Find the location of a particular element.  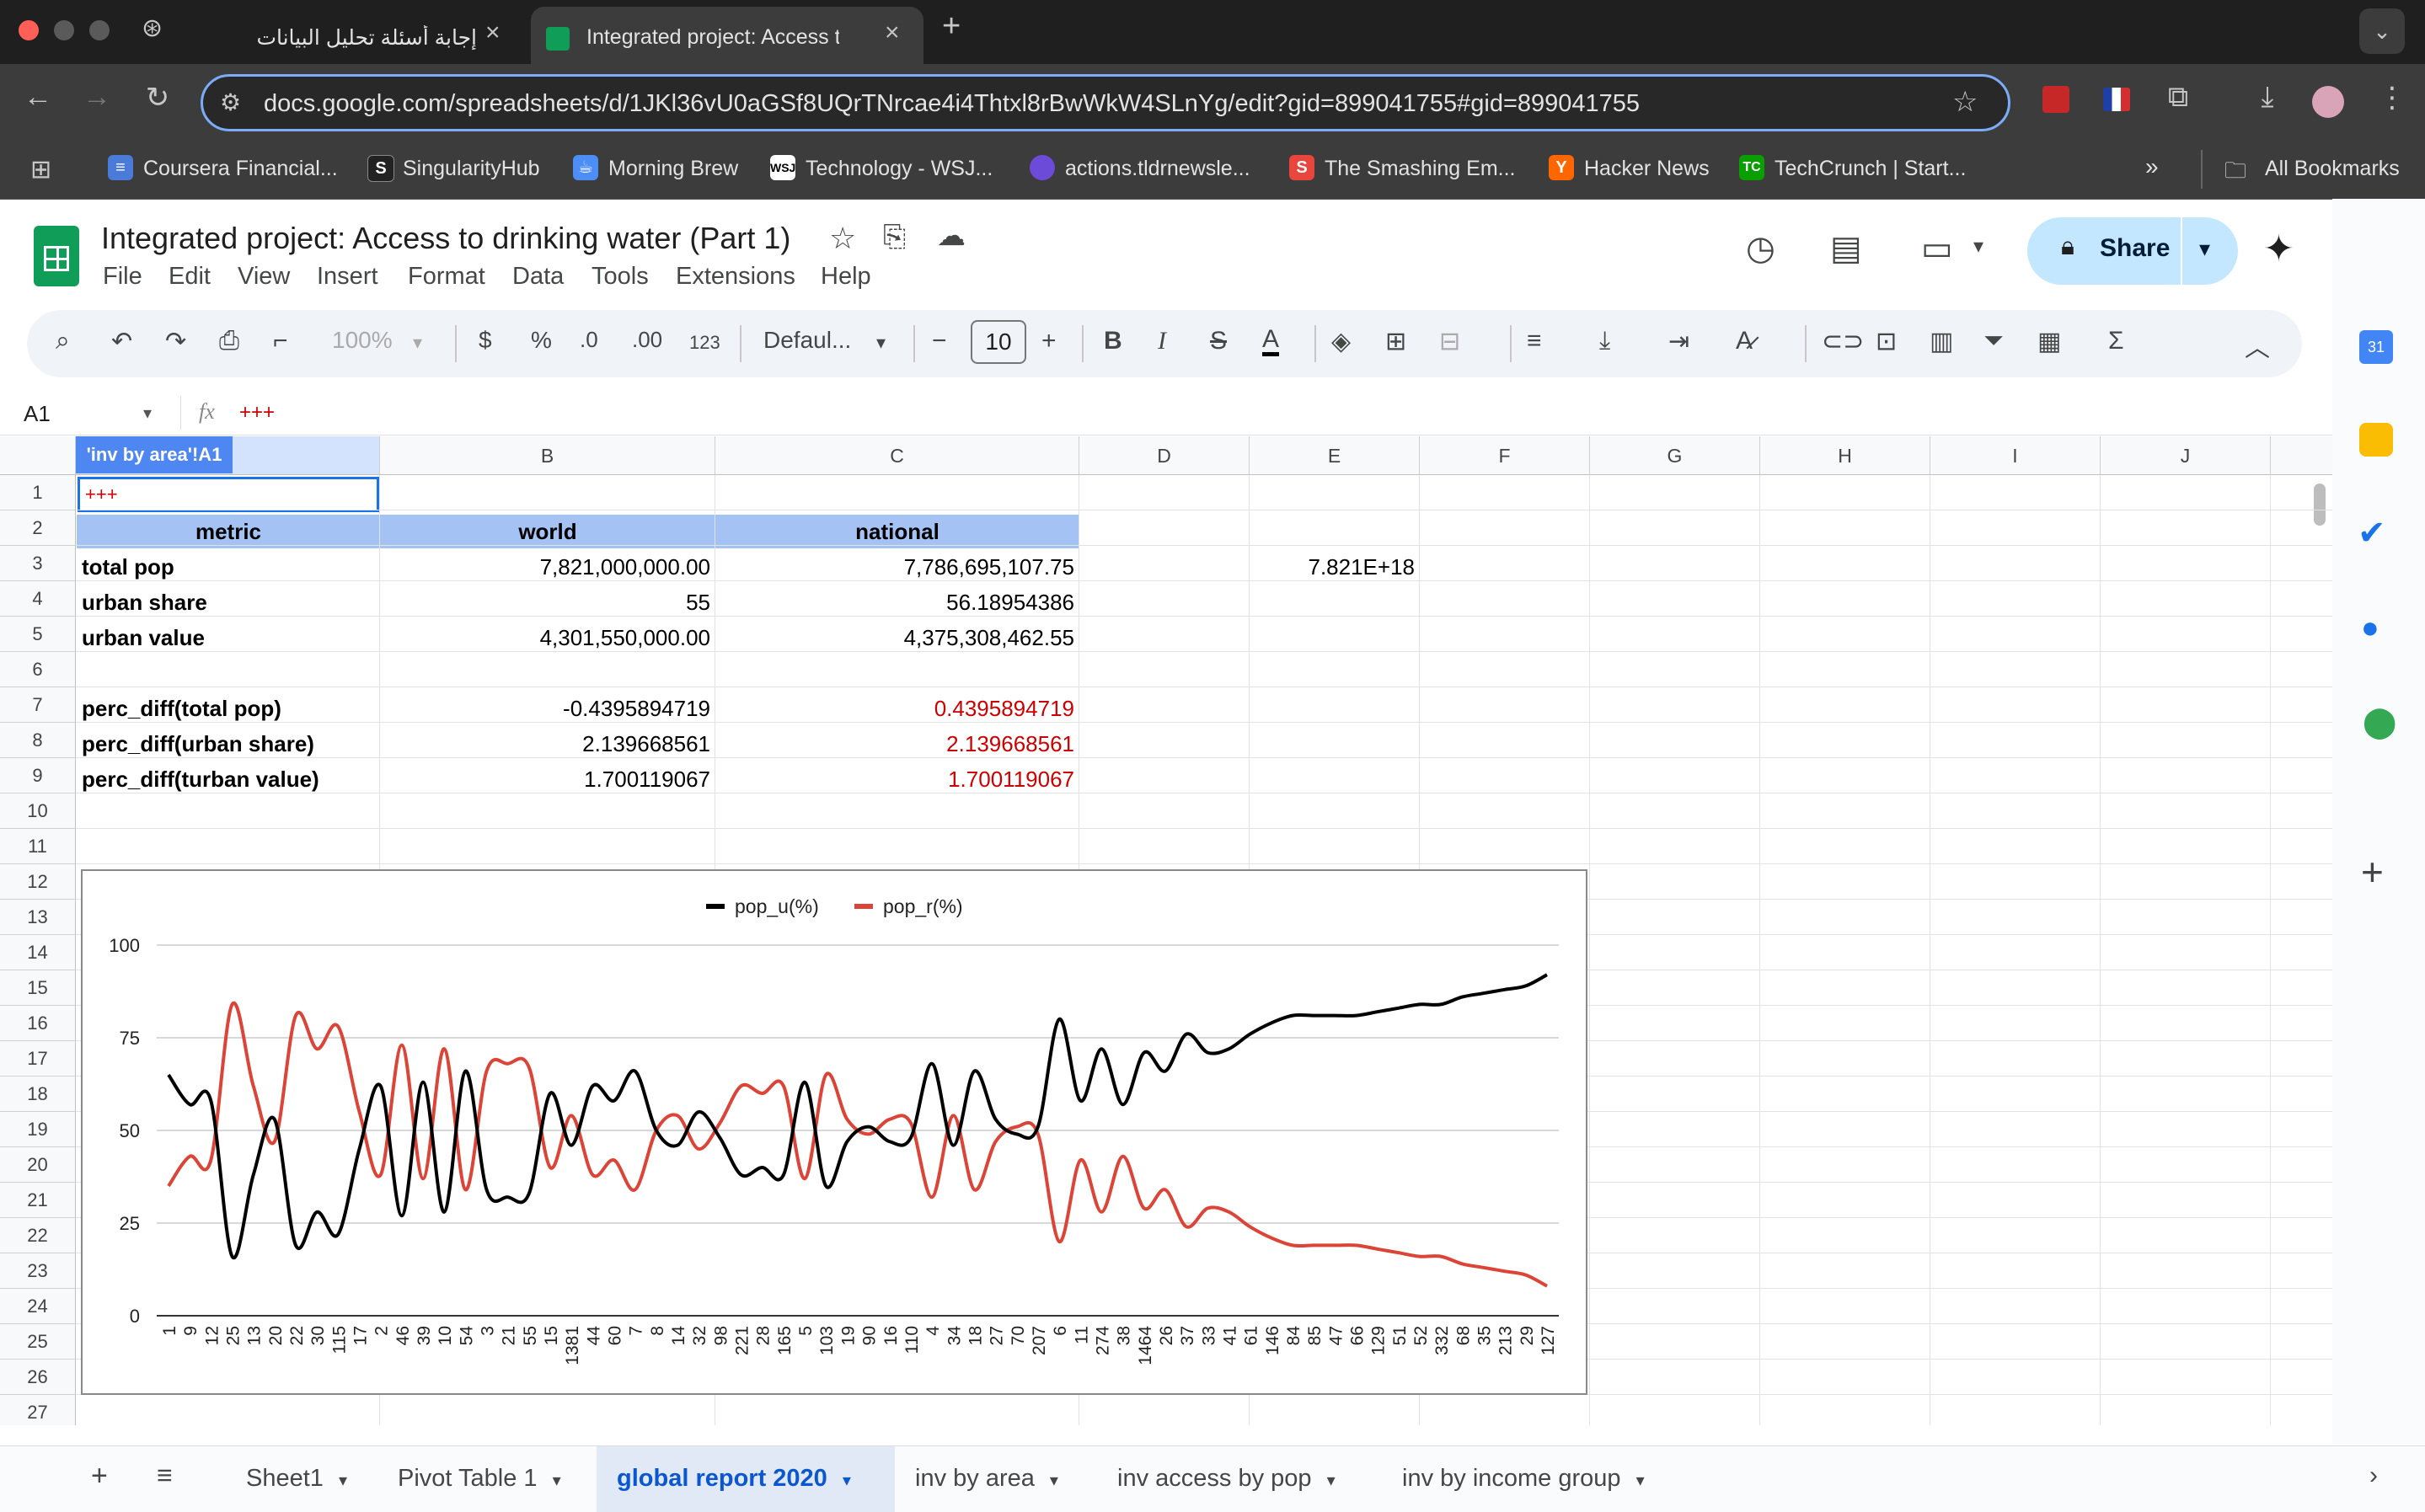

align-vertical-icon: ⤓ is located at coordinates (1604, 341).